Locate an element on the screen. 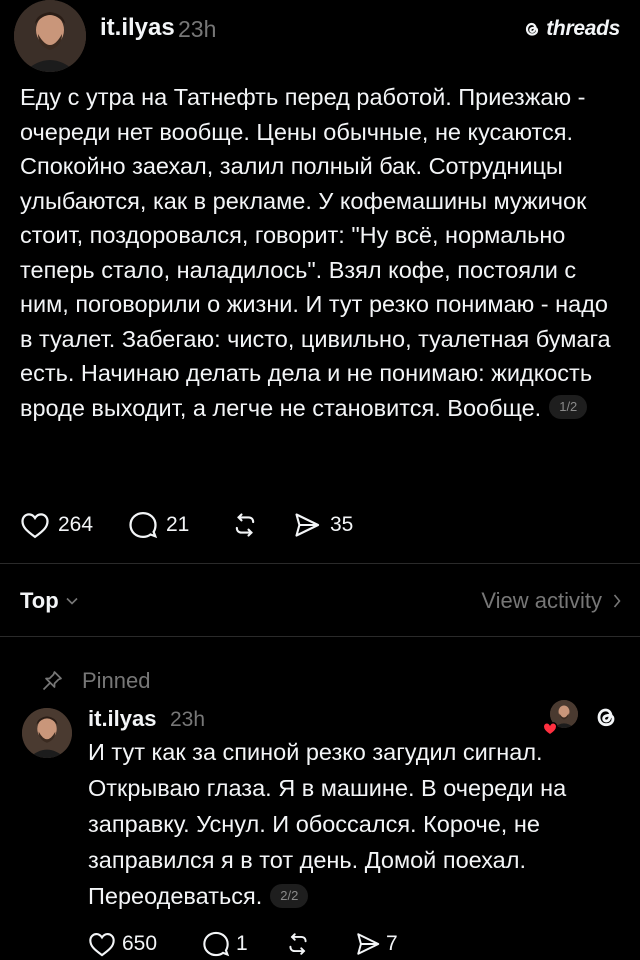  reply-count: 21 is located at coordinates (178, 524).